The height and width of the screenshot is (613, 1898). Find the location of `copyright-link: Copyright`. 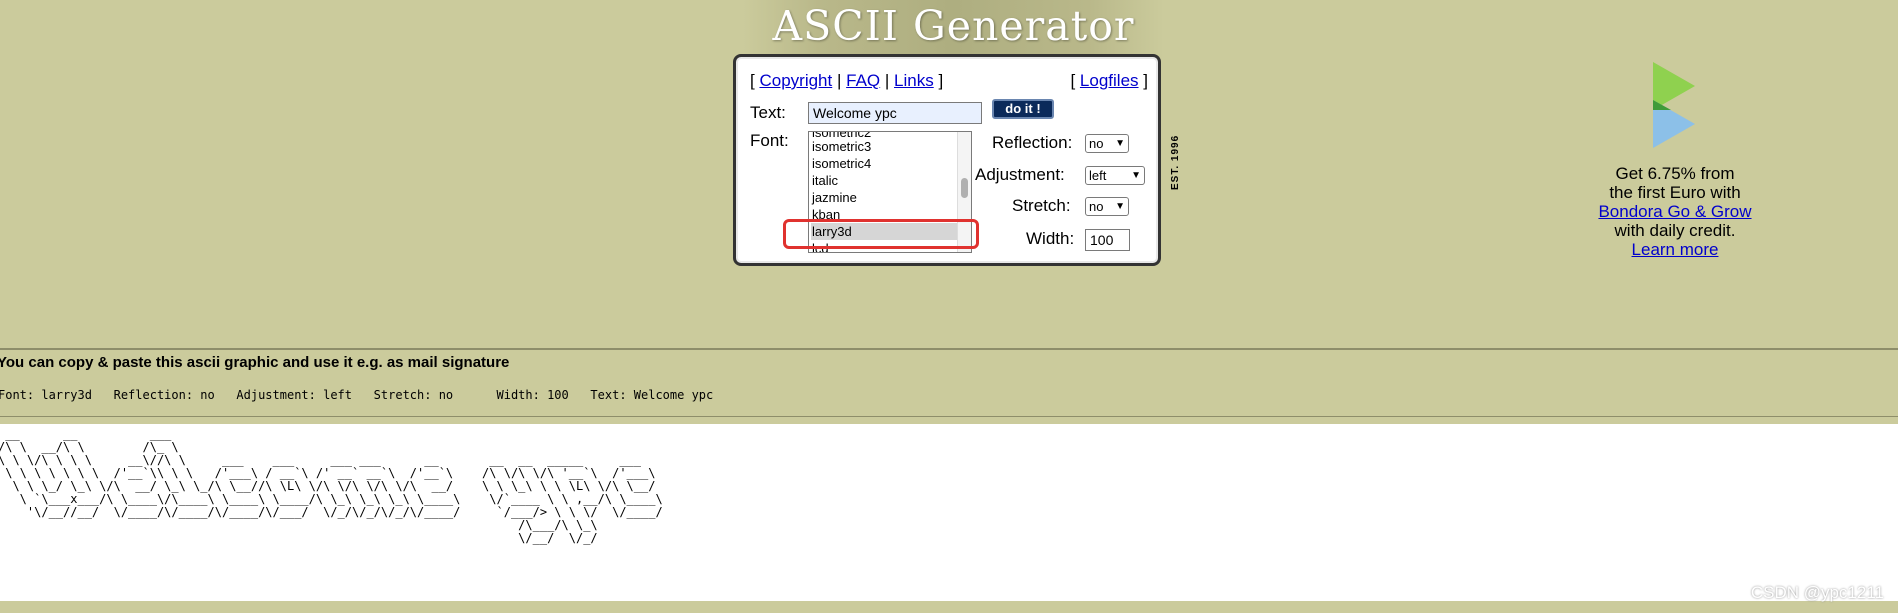

copyright-link: Copyright is located at coordinates (795, 80).